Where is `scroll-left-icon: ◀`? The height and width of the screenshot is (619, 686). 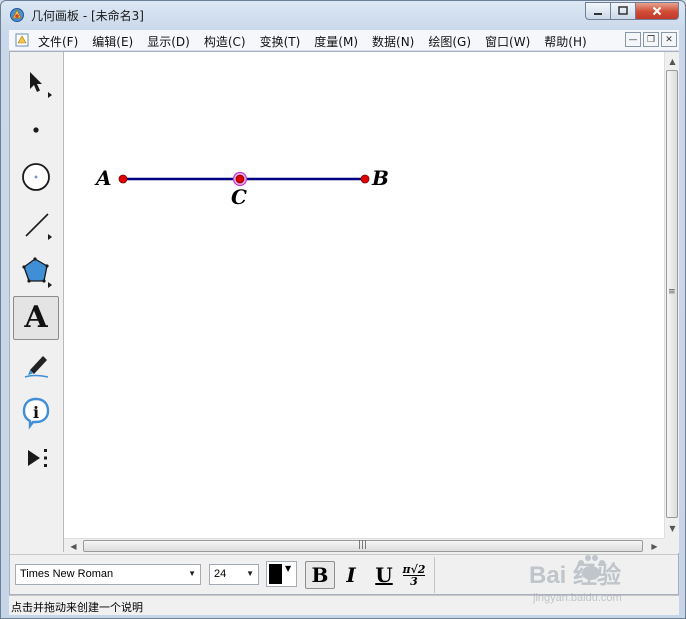 scroll-left-icon: ◀ is located at coordinates (73, 546).